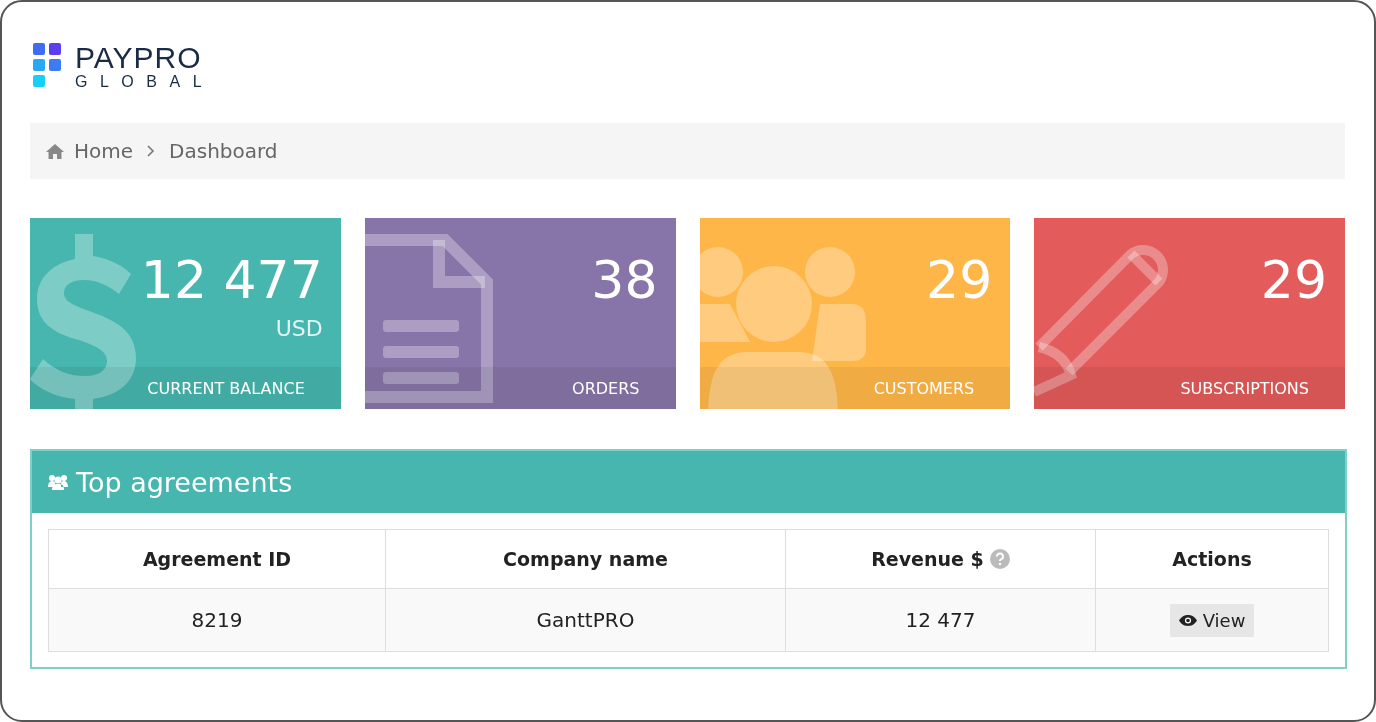 The image size is (1376, 722). What do you see at coordinates (1187, 620) in the screenshot?
I see `eye-icon` at bounding box center [1187, 620].